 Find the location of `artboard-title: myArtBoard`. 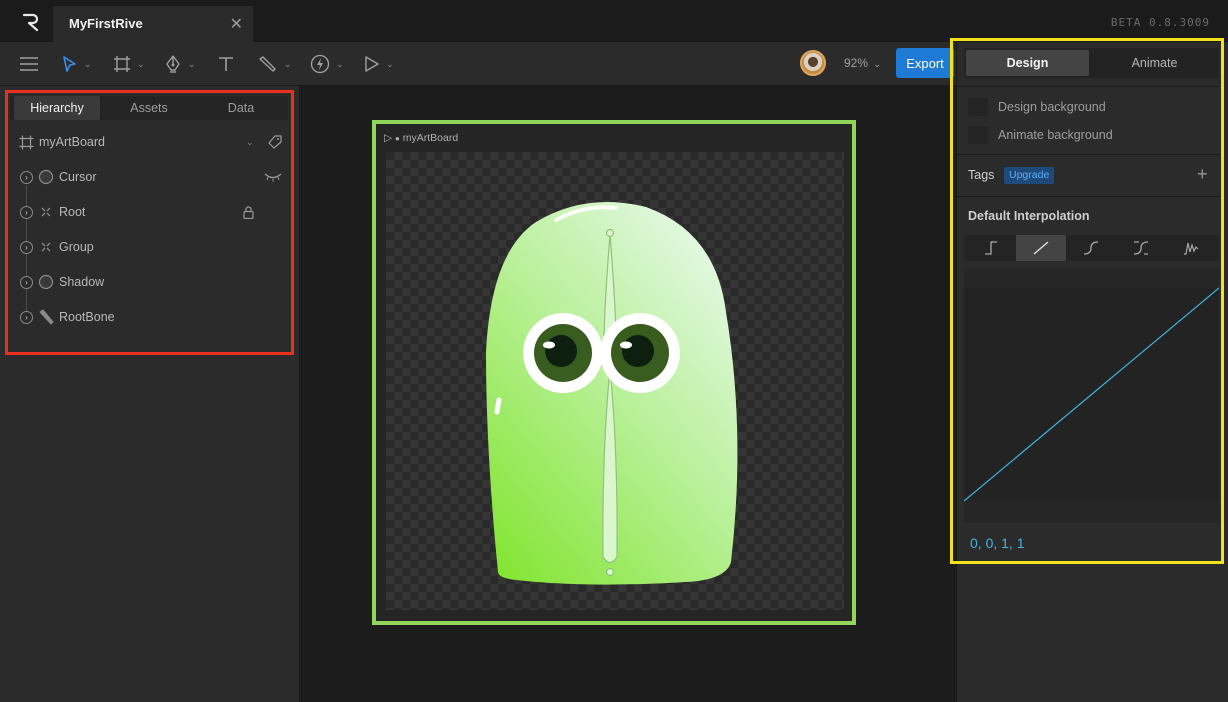

artboard-title: myArtBoard is located at coordinates (430, 138).